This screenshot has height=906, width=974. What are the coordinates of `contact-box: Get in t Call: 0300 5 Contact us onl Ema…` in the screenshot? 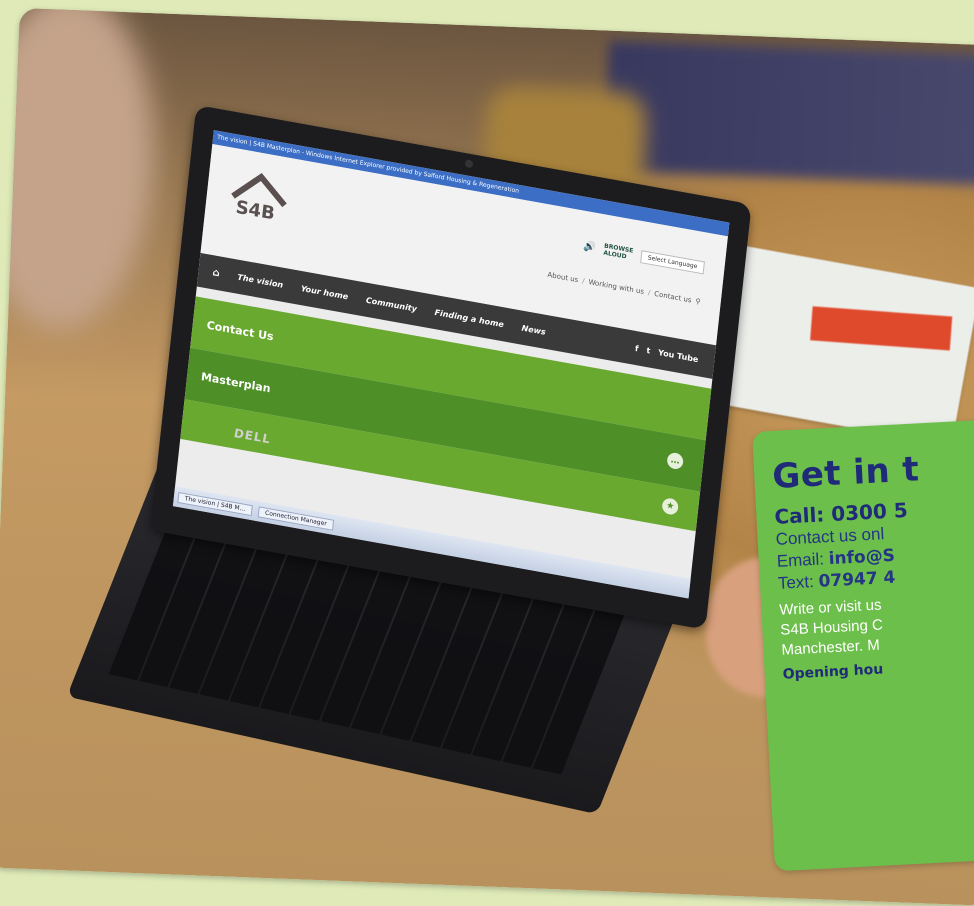 It's located at (863, 644).